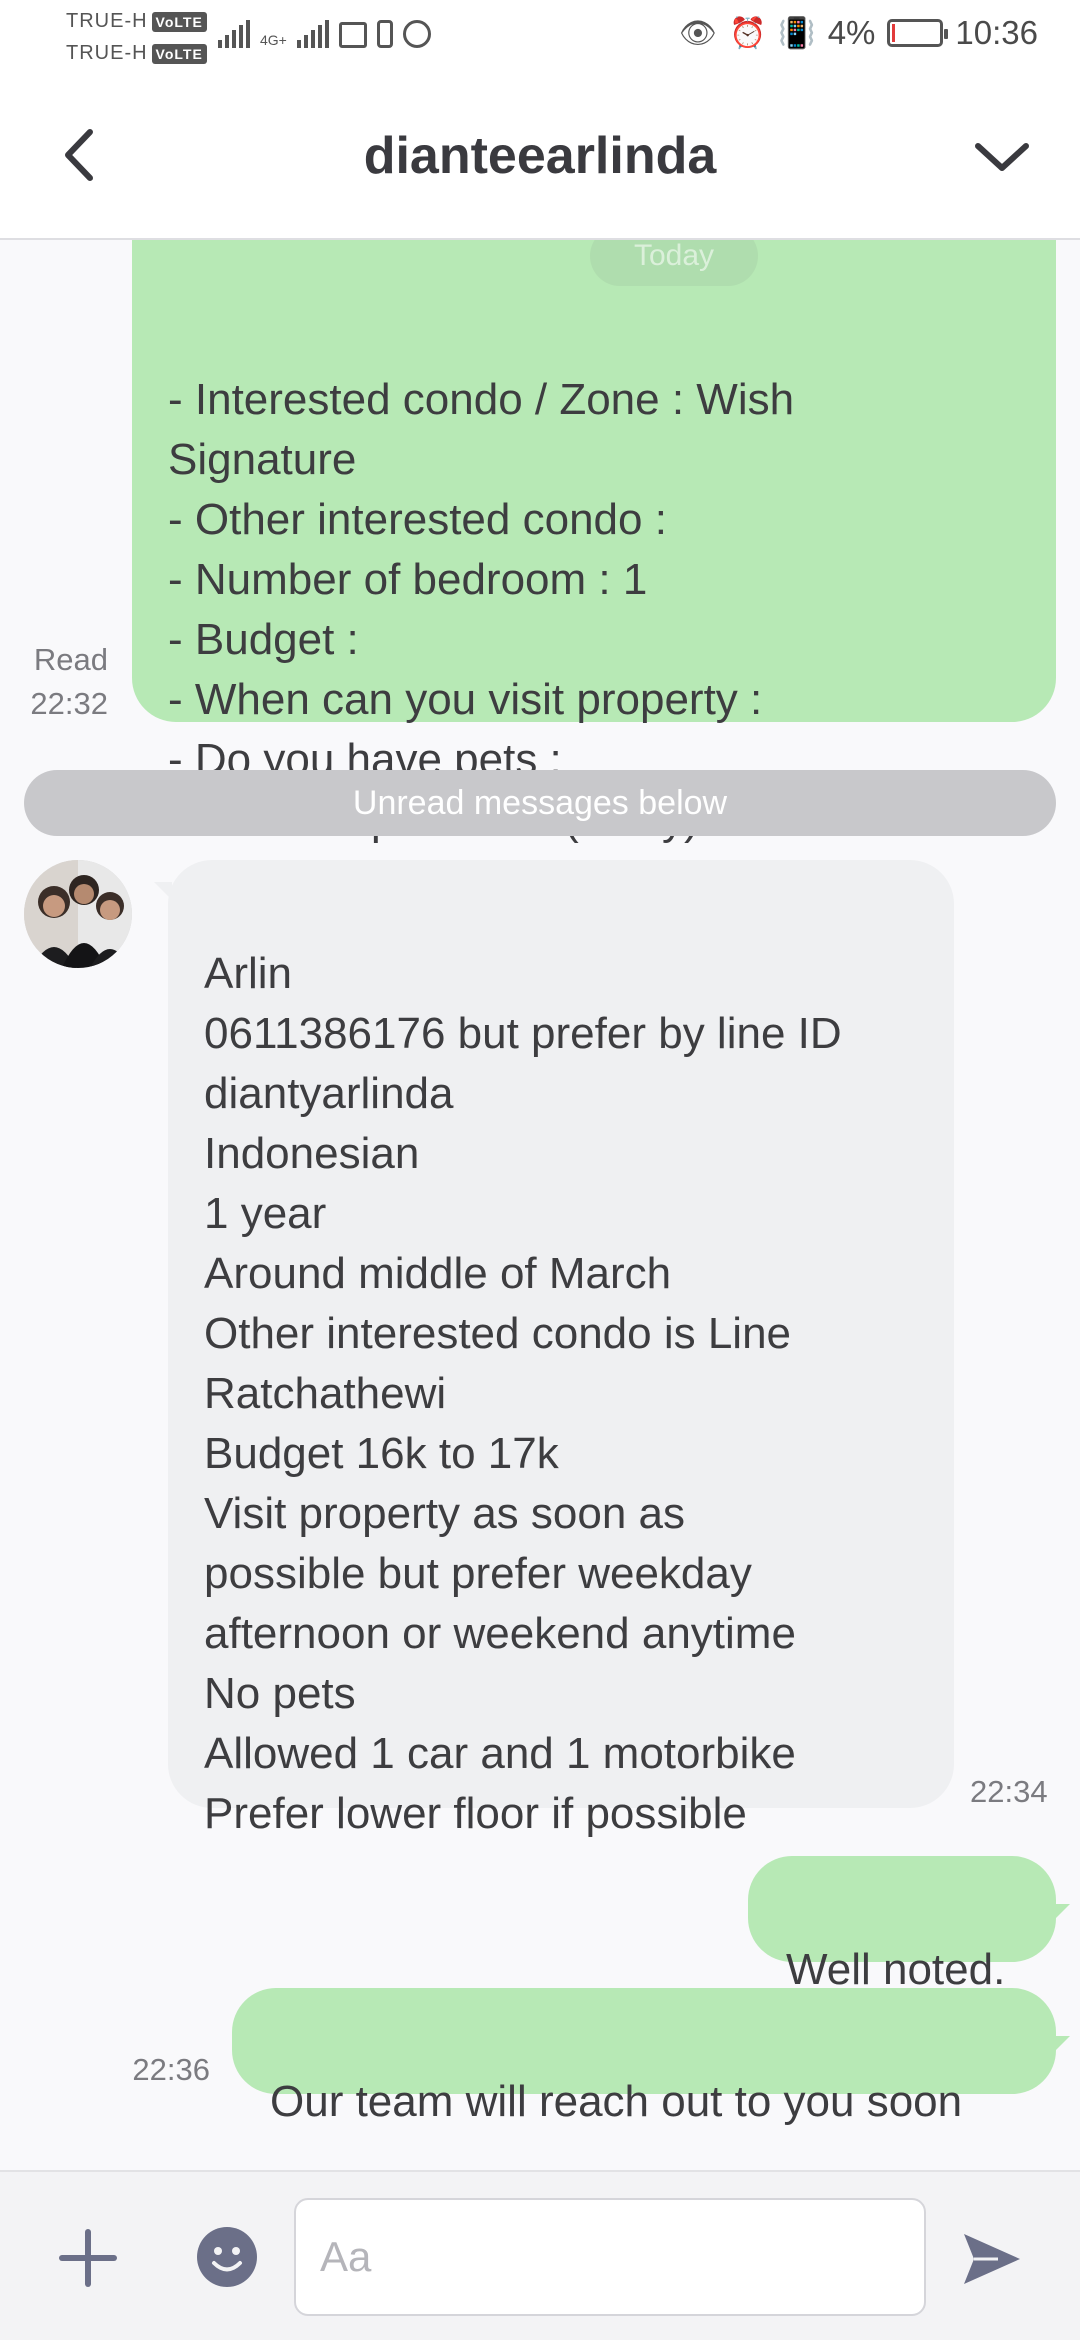 Image resolution: width=1080 pixels, height=2340 pixels. Describe the element at coordinates (896, 1969) in the screenshot. I see `message-text: Well noted.` at that location.